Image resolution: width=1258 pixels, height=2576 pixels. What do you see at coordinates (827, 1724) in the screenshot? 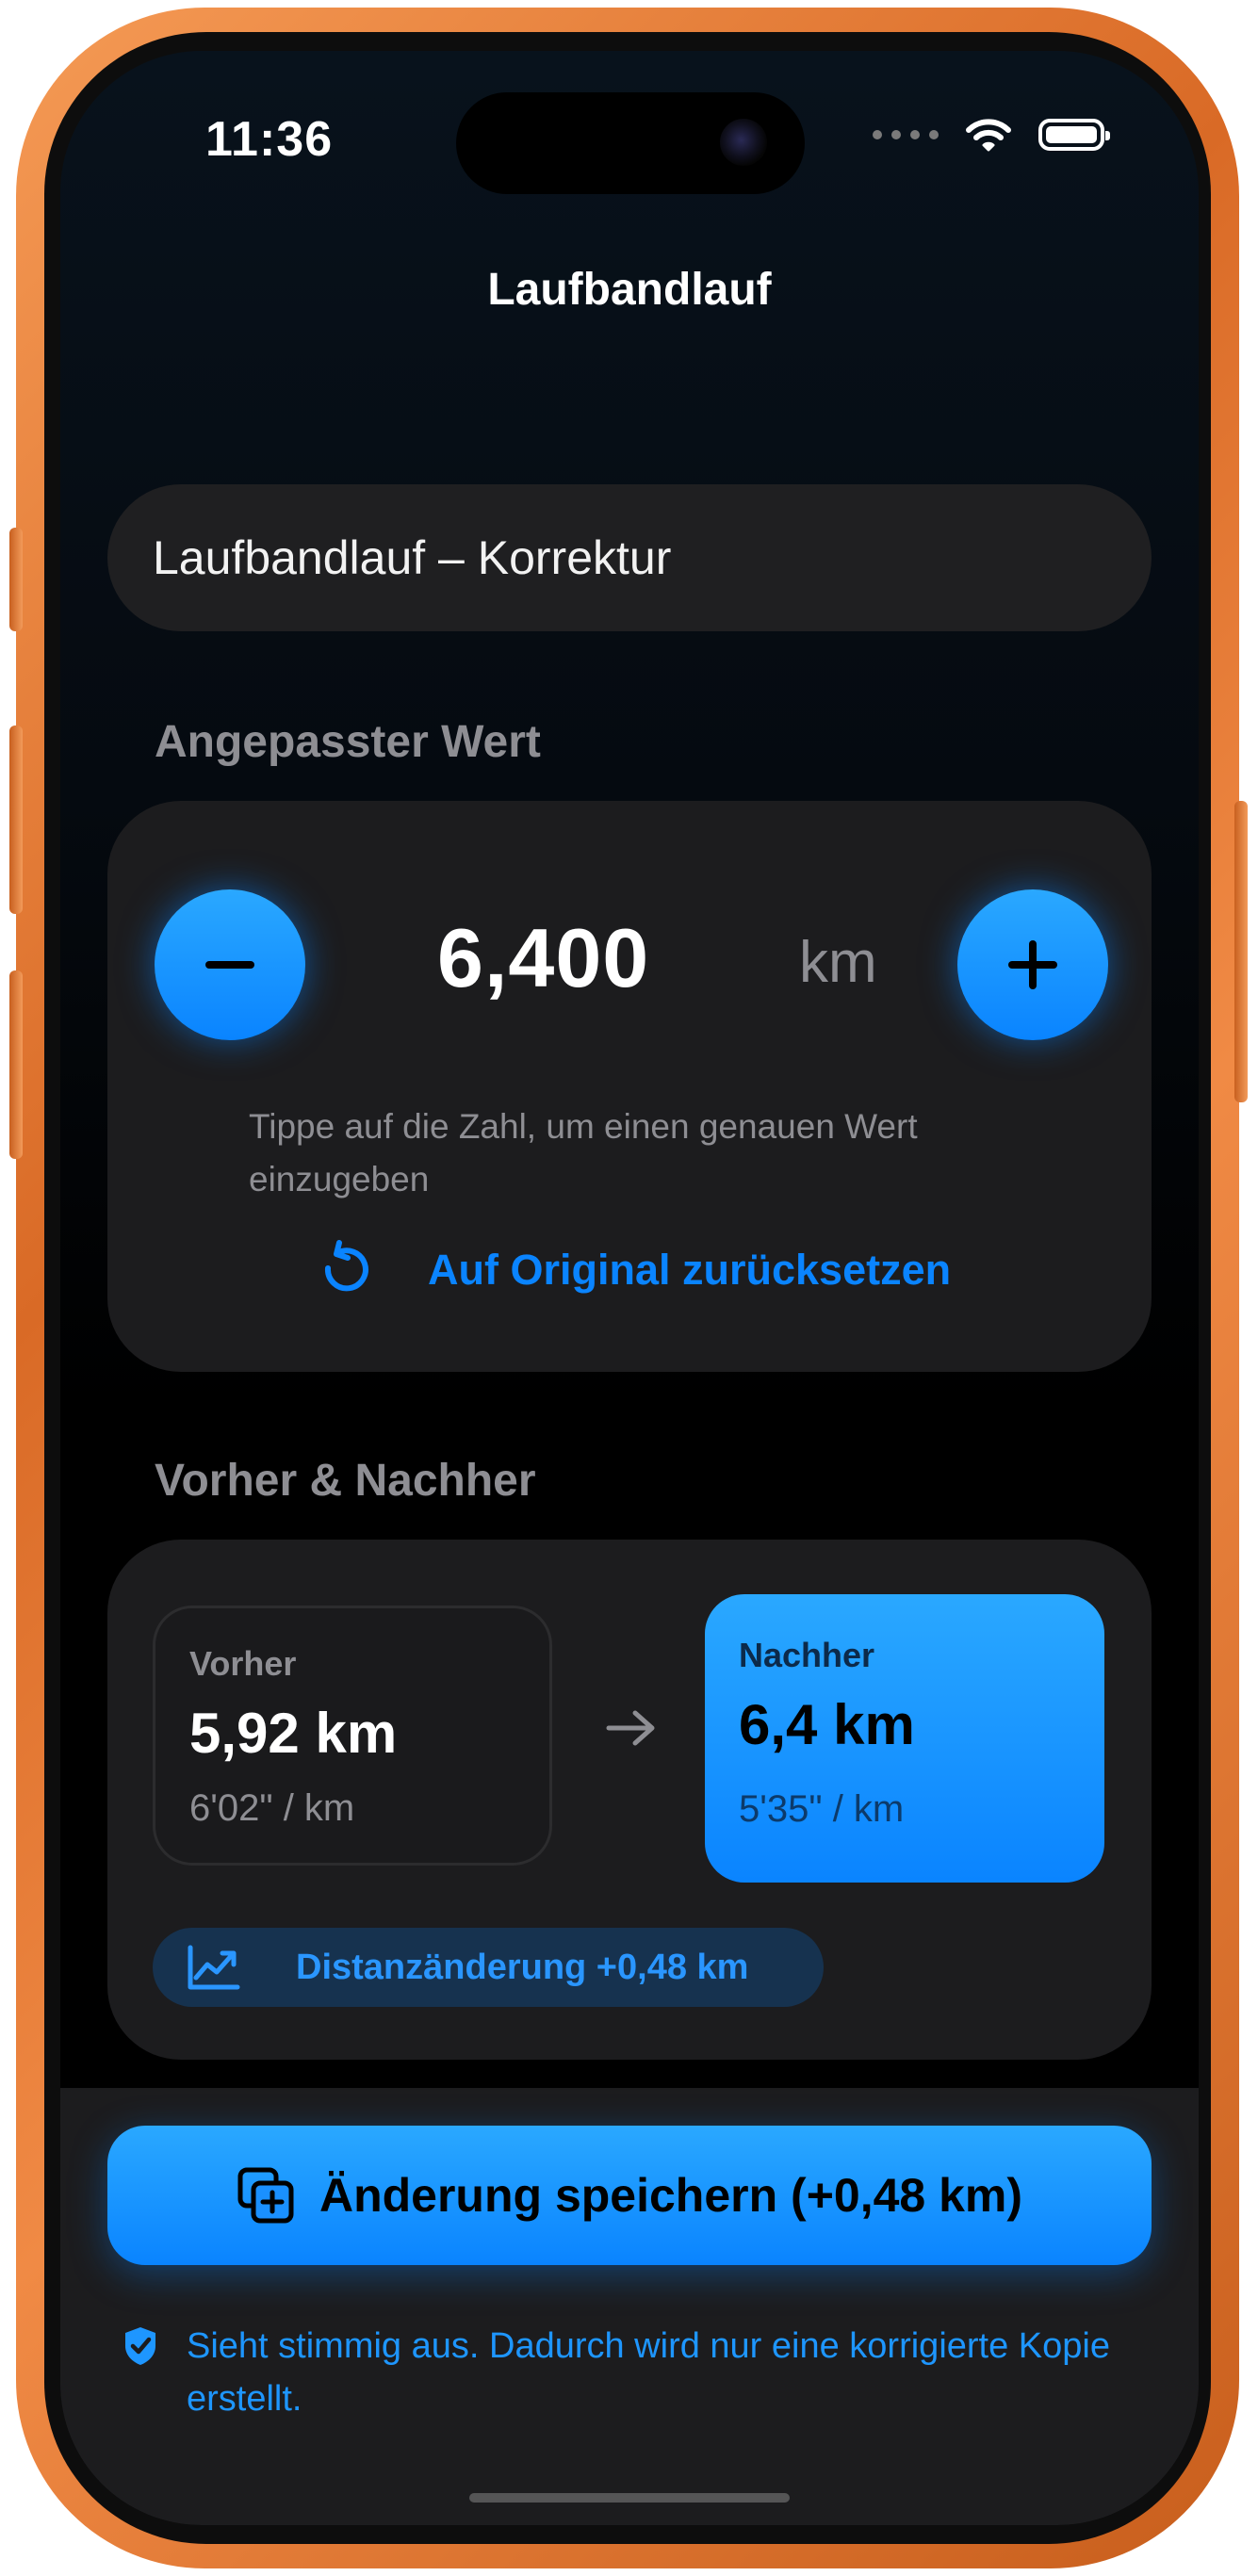
I see `after-distance: 6,4 km` at bounding box center [827, 1724].